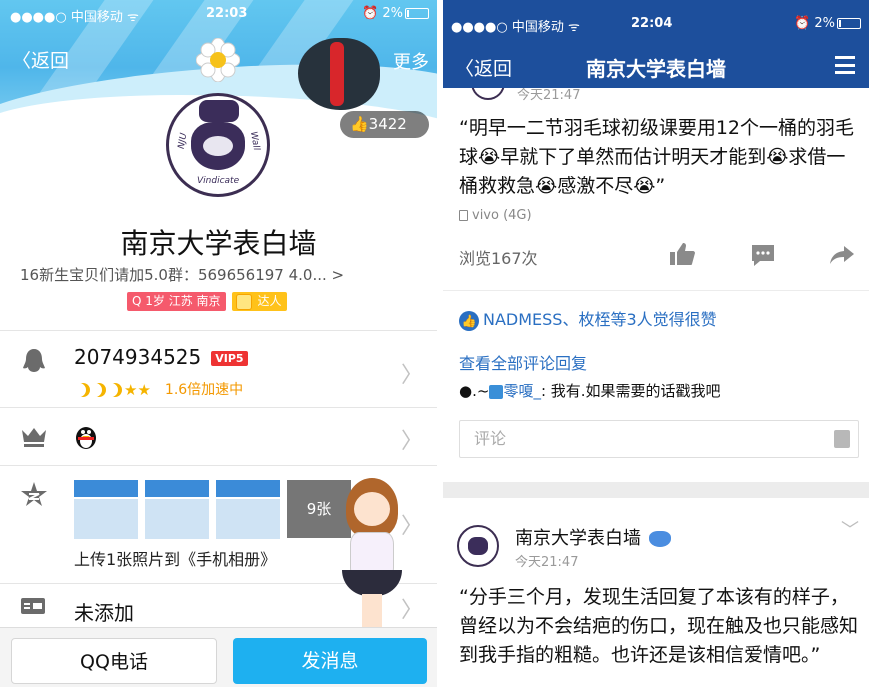  What do you see at coordinates (33, 606) in the screenshot?
I see `id-card-icon` at bounding box center [33, 606].